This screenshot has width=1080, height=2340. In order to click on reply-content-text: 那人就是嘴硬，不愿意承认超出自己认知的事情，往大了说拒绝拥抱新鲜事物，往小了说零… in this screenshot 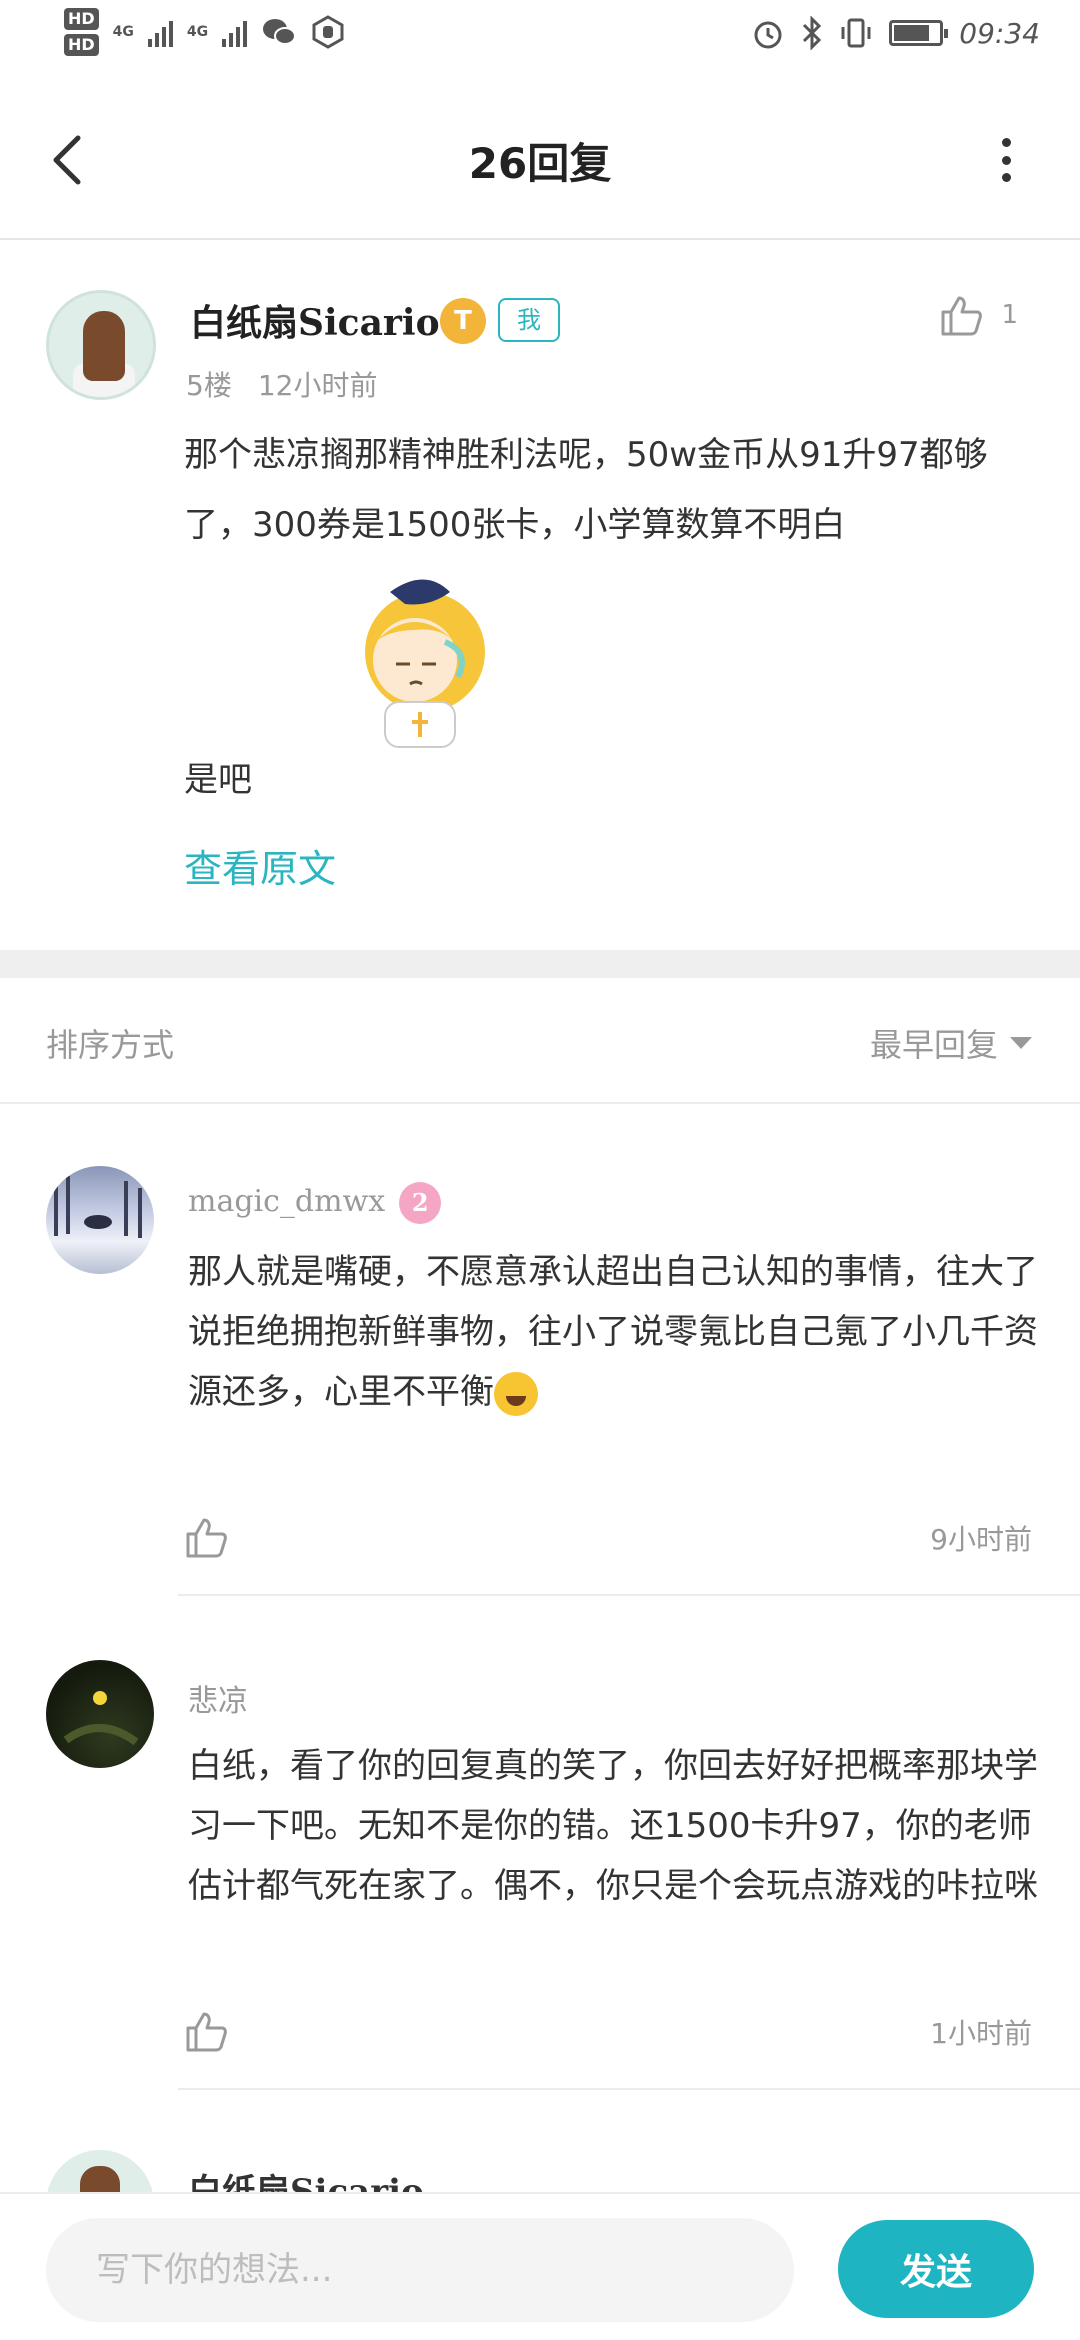, I will do `click(613, 1332)`.